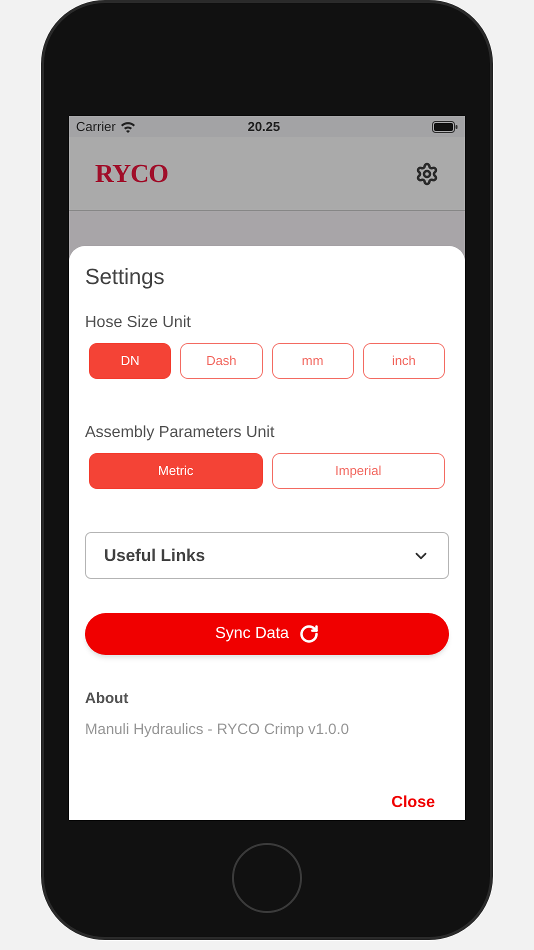 The image size is (534, 950). Describe the element at coordinates (130, 361) in the screenshot. I see `option-button: DN` at that location.